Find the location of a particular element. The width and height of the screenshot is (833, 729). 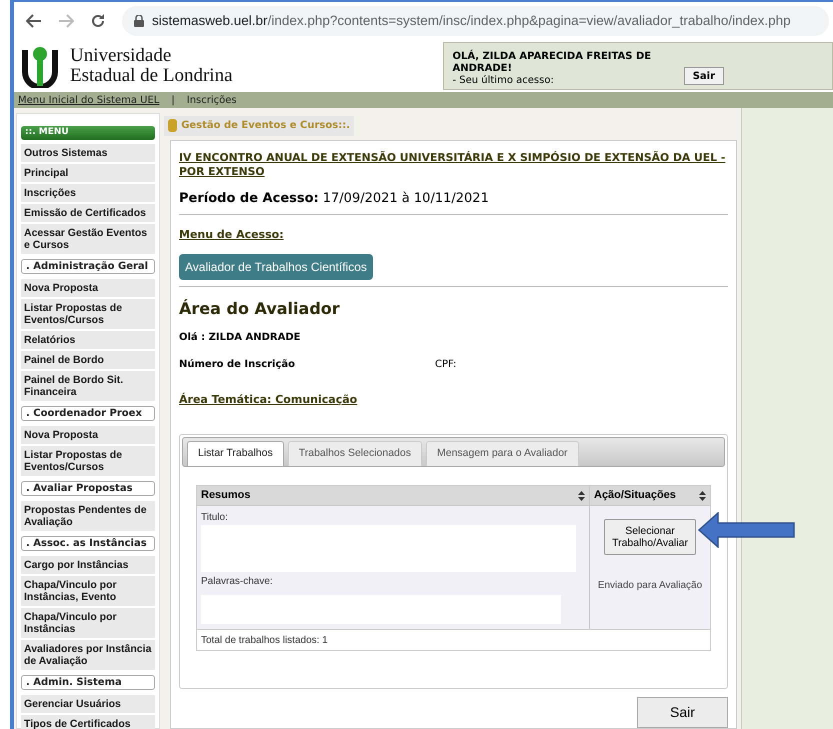

last-access-text: - Seu último acesso: is located at coordinates (503, 81).